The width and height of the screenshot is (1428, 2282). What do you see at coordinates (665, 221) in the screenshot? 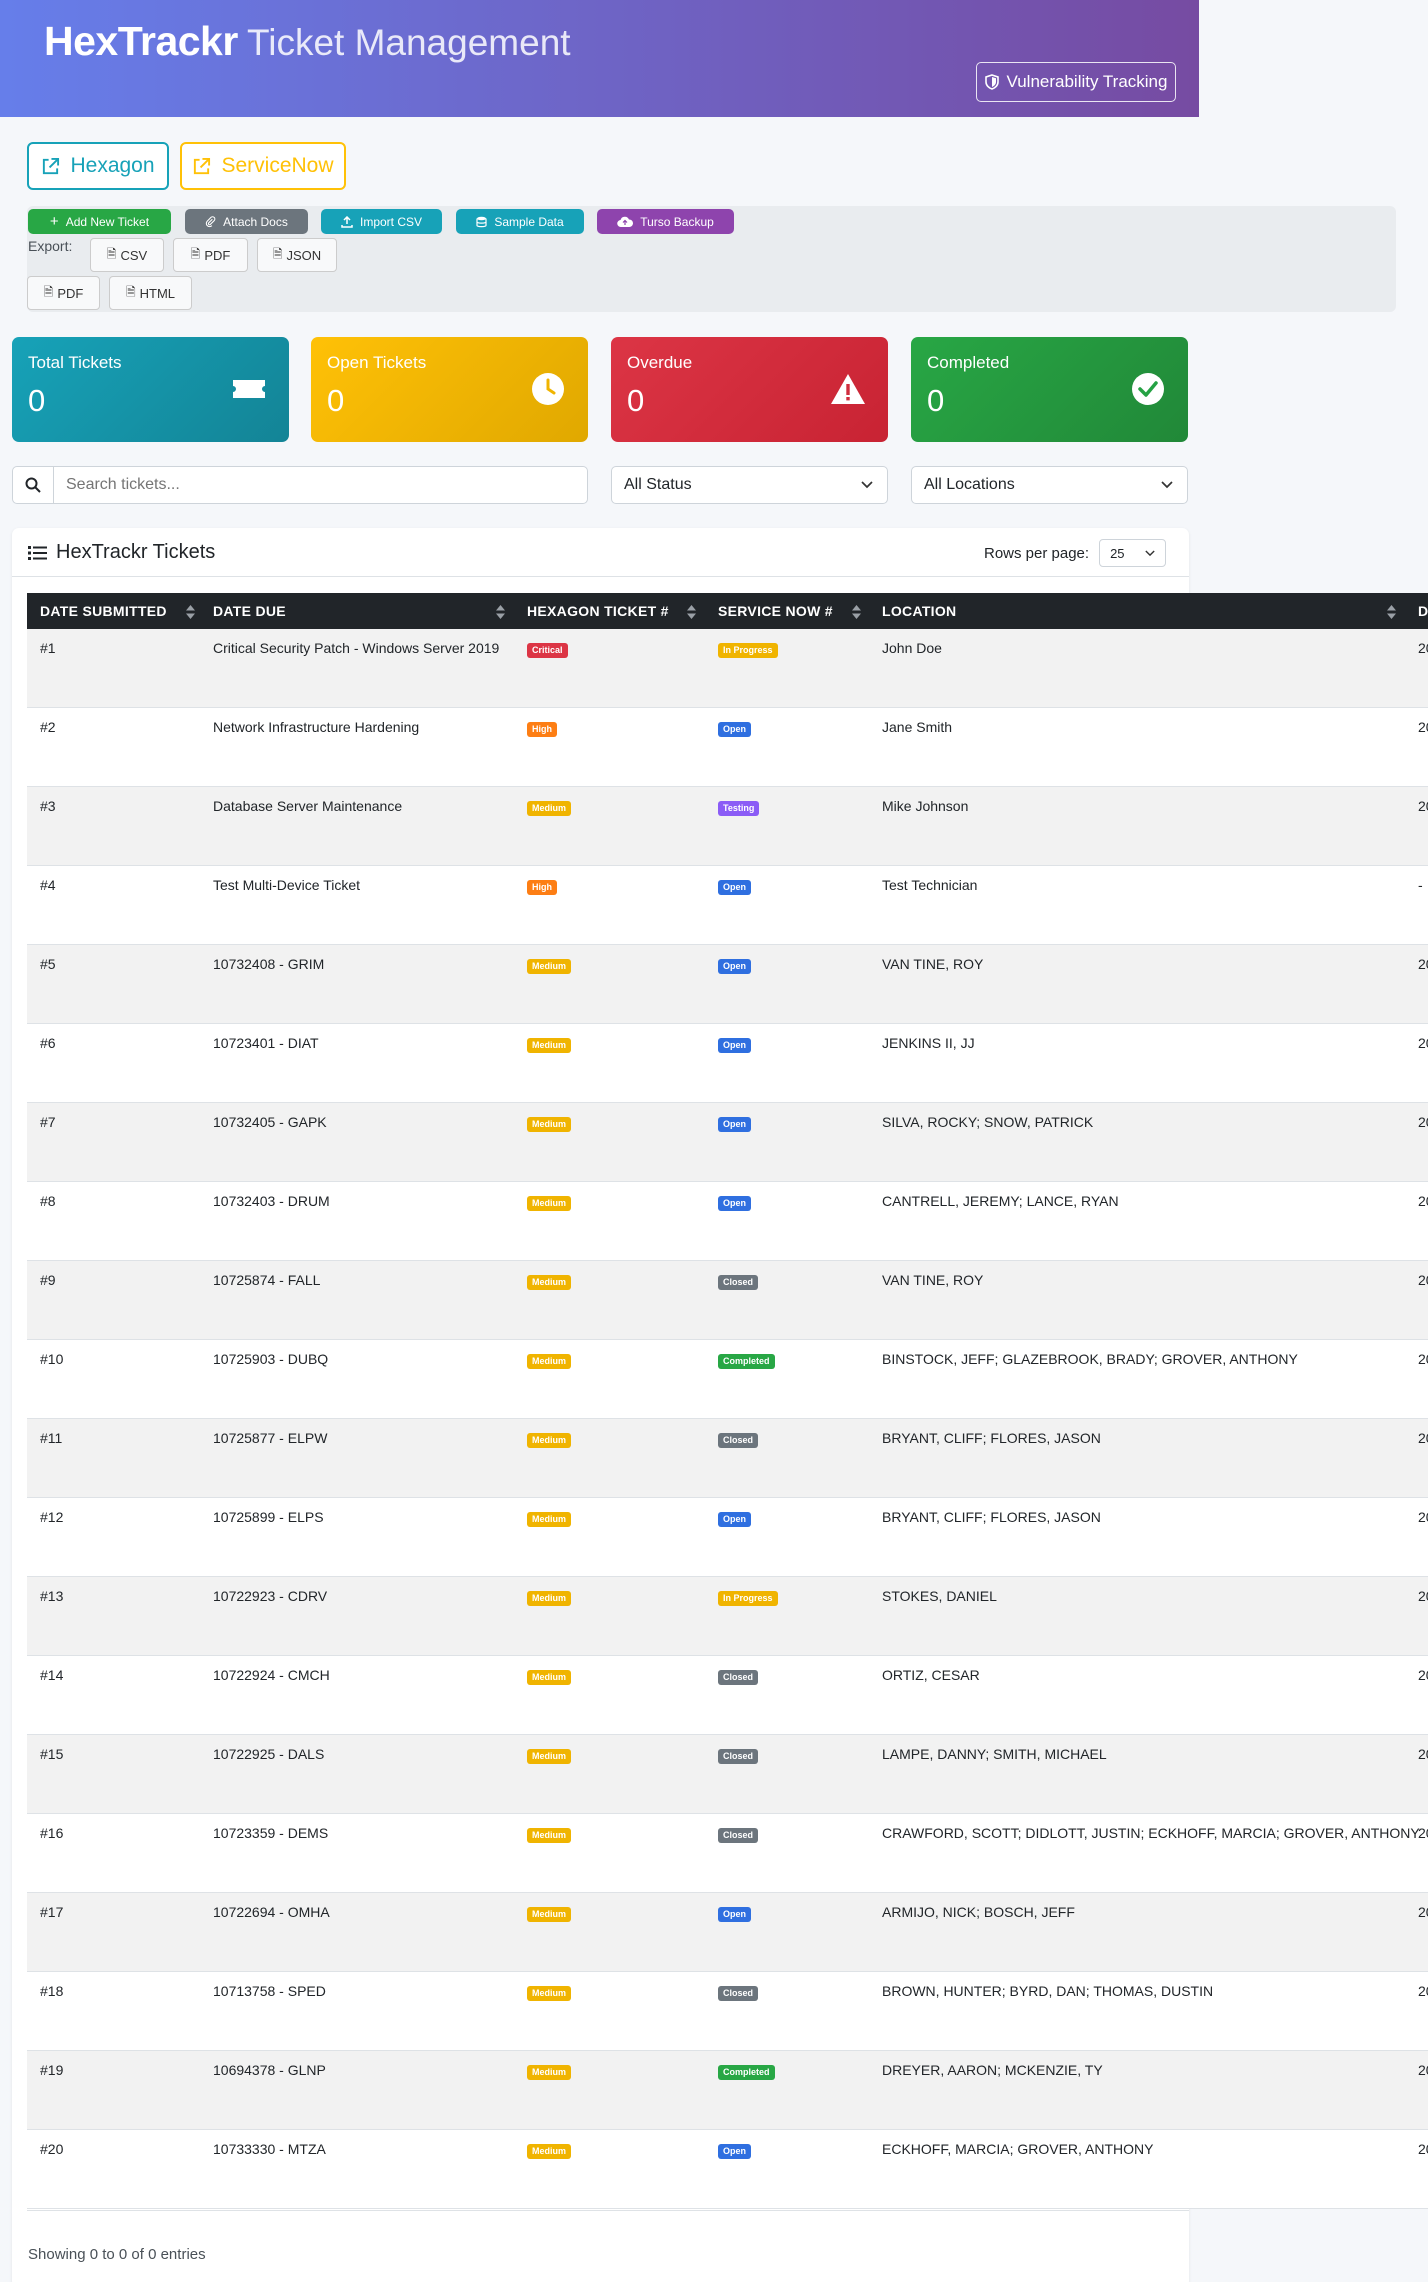
I see `turso-backup-button: Turso Backup` at bounding box center [665, 221].